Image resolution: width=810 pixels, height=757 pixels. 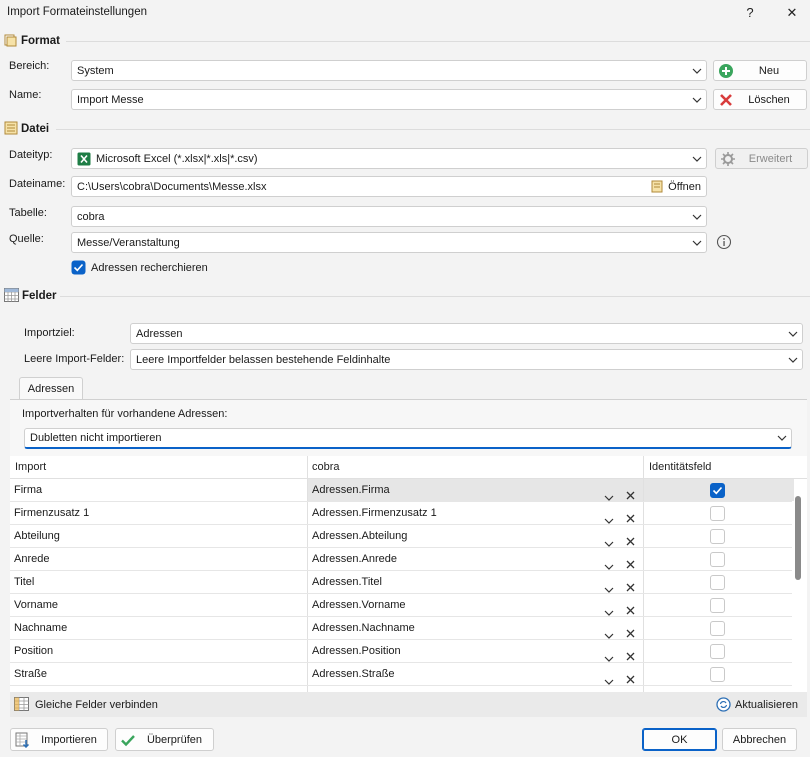 What do you see at coordinates (177, 158) in the screenshot?
I see `dateityp-value: Microsoft Excel (*.xlsx|*.xls|*.csv)` at bounding box center [177, 158].